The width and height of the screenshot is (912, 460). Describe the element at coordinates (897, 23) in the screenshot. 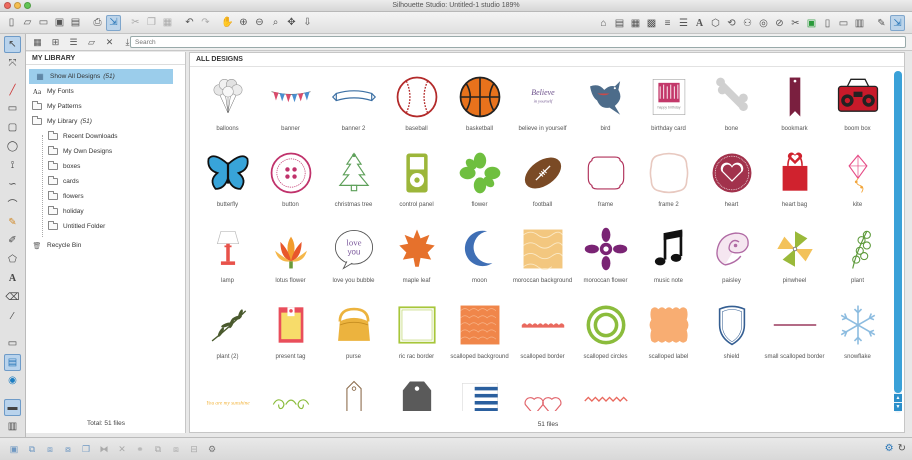

I see `store-view-icon: ⇲` at that location.